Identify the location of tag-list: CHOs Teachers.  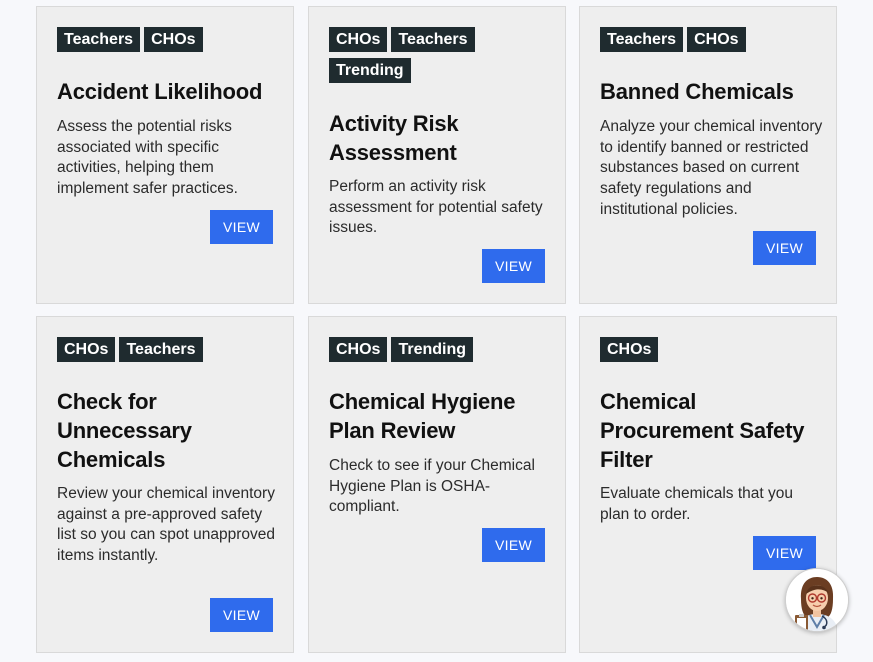
(167, 352).